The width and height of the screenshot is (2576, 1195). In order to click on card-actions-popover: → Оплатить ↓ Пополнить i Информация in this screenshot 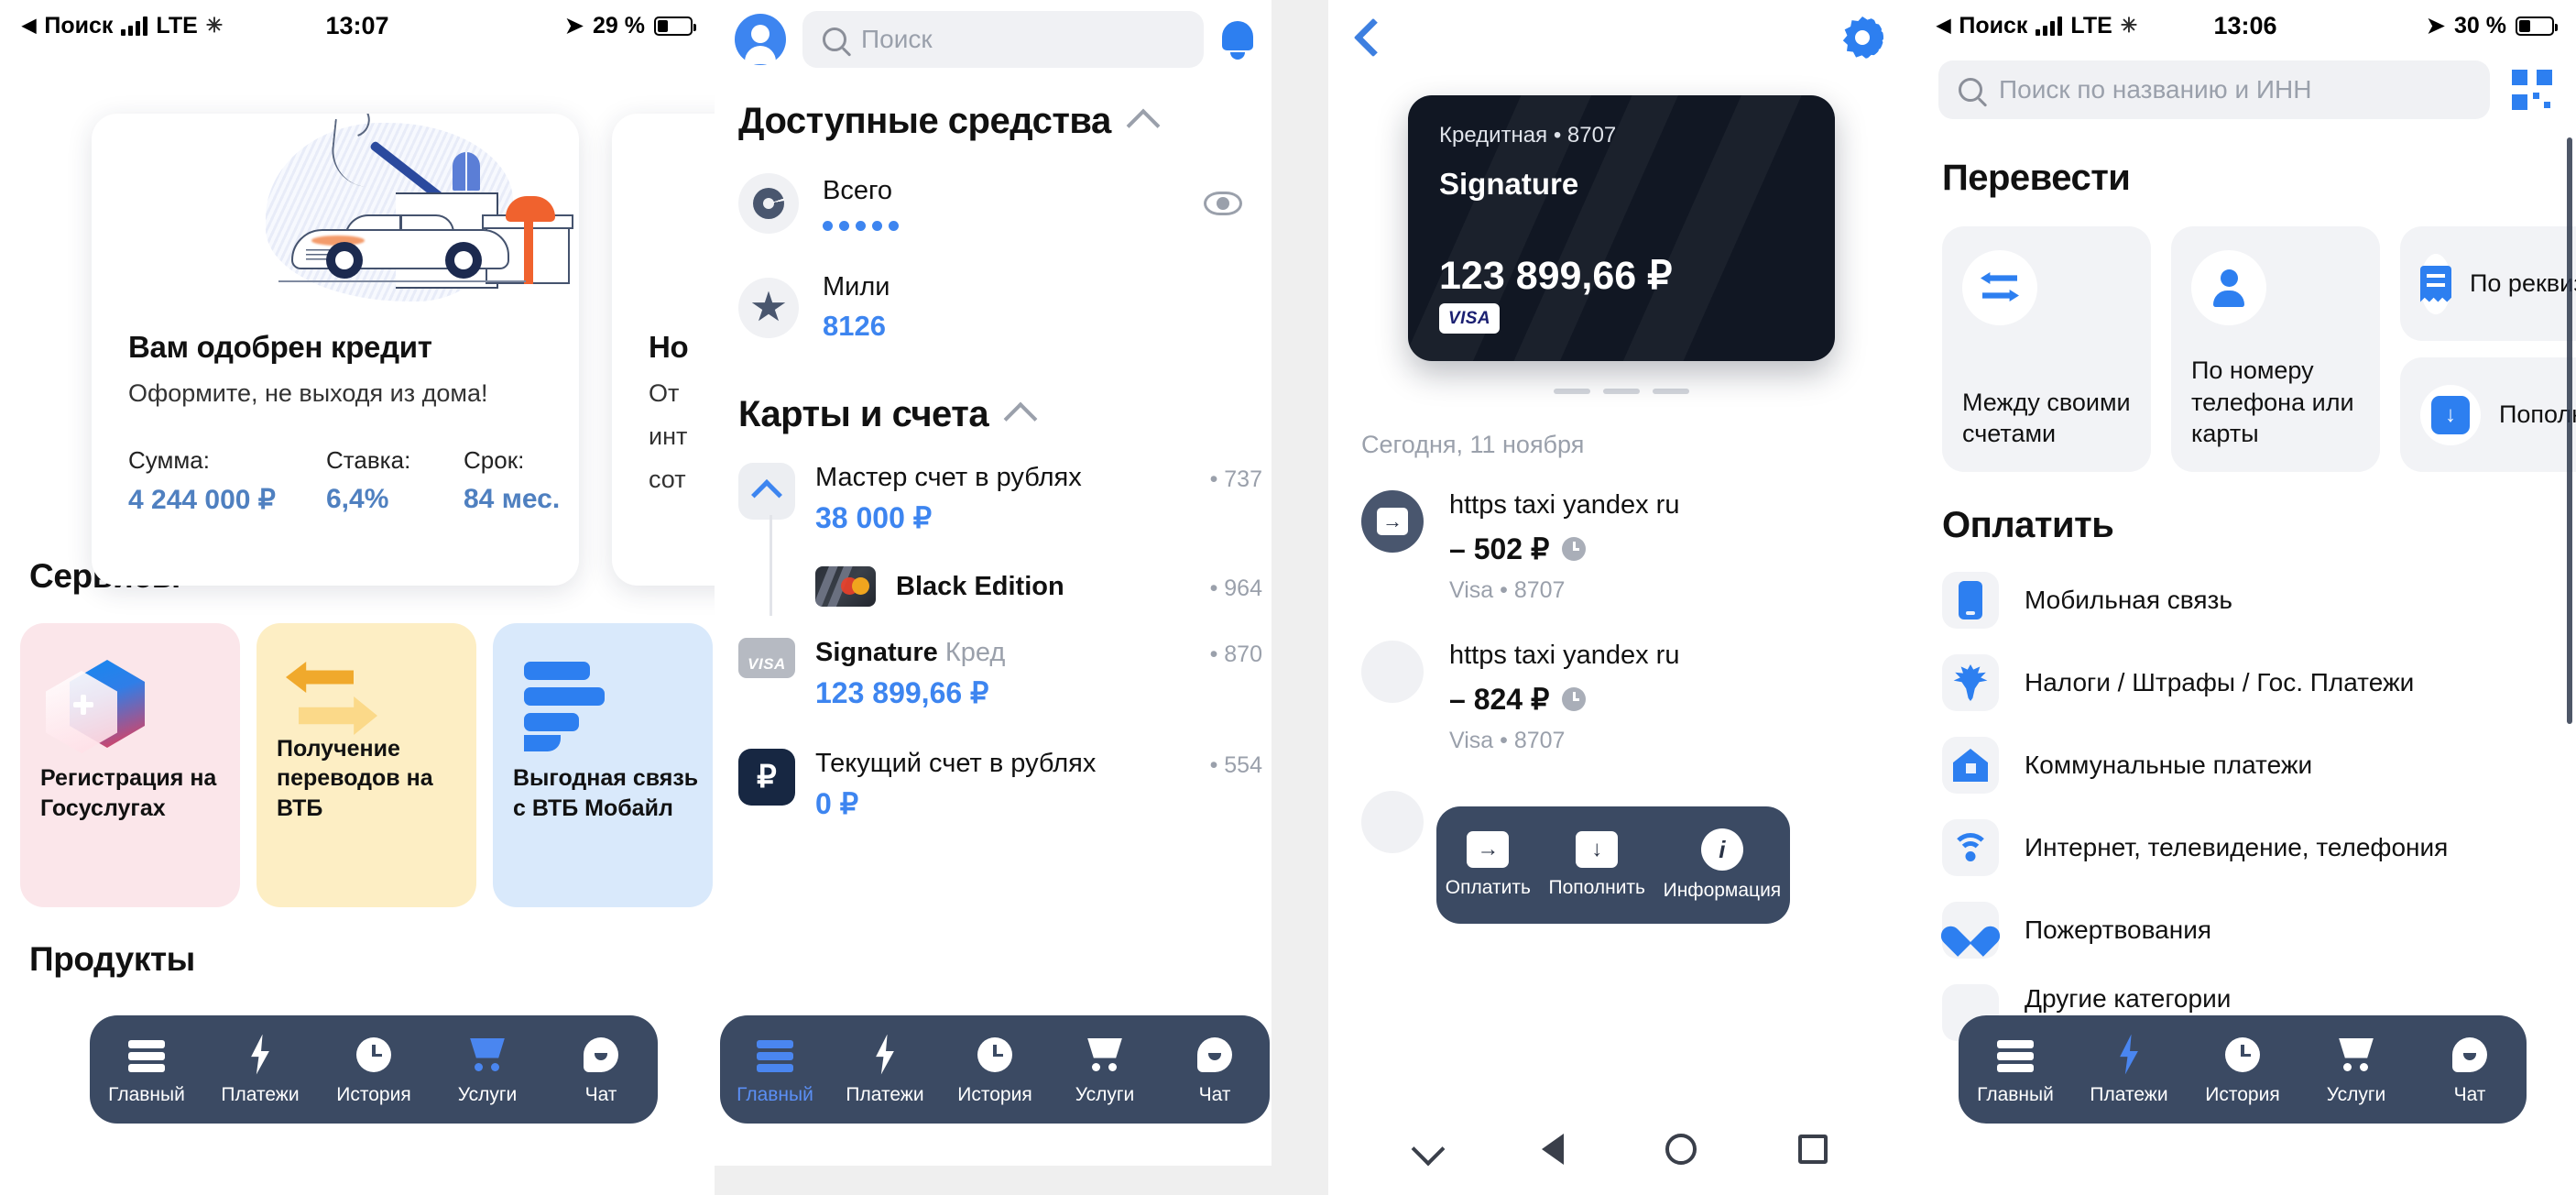, I will do `click(1613, 865)`.